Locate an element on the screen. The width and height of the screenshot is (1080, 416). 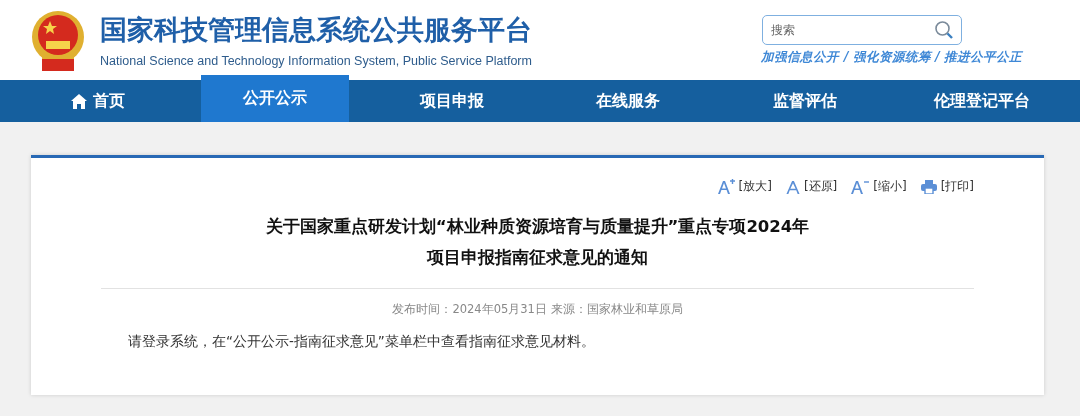
nav-tab: 首页 is located at coordinates (98, 101).